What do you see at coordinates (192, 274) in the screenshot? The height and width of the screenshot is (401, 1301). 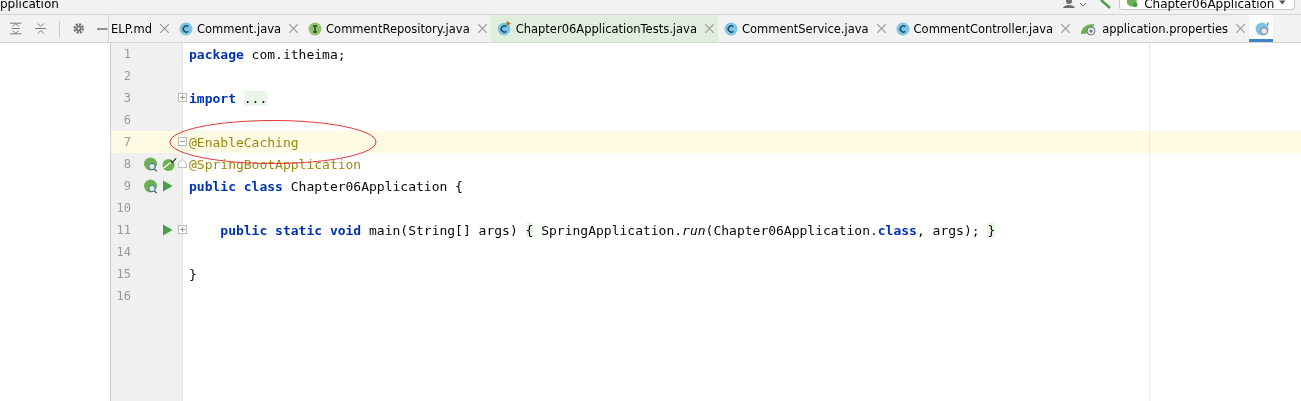 I see `code-line: }` at bounding box center [192, 274].